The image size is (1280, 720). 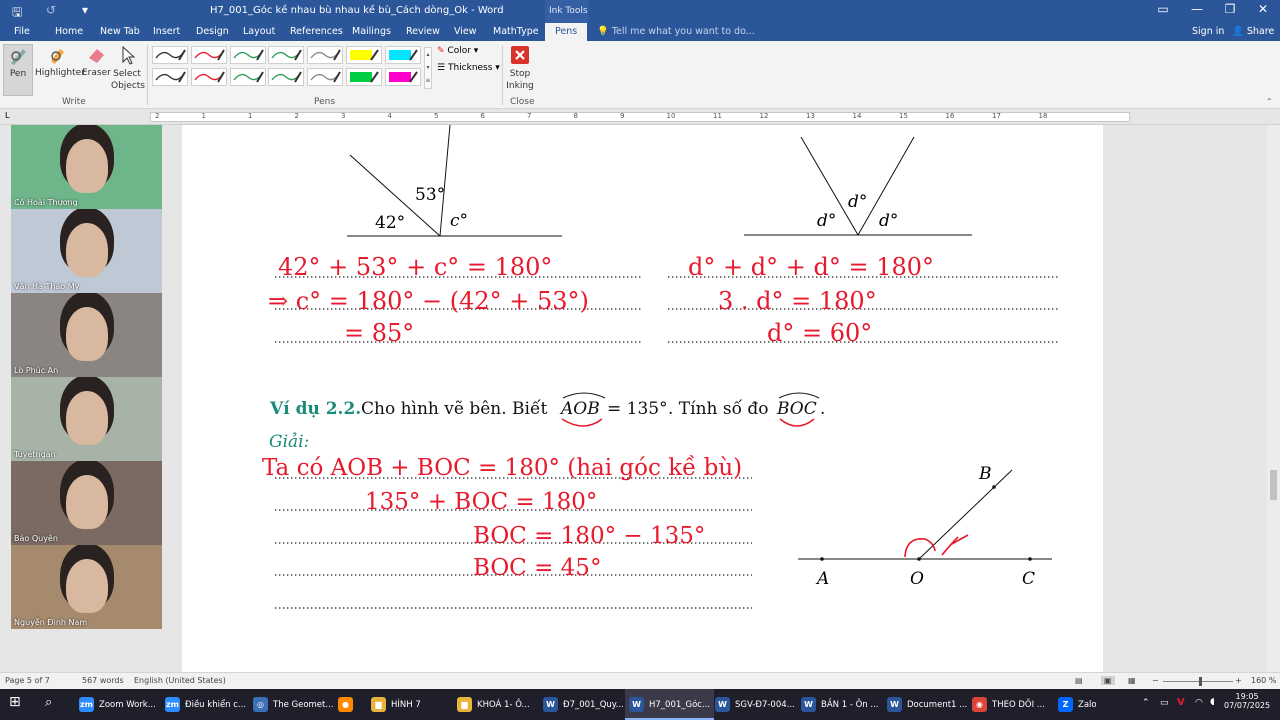 I want to click on close-icon: ✕, so click(x=1263, y=9).